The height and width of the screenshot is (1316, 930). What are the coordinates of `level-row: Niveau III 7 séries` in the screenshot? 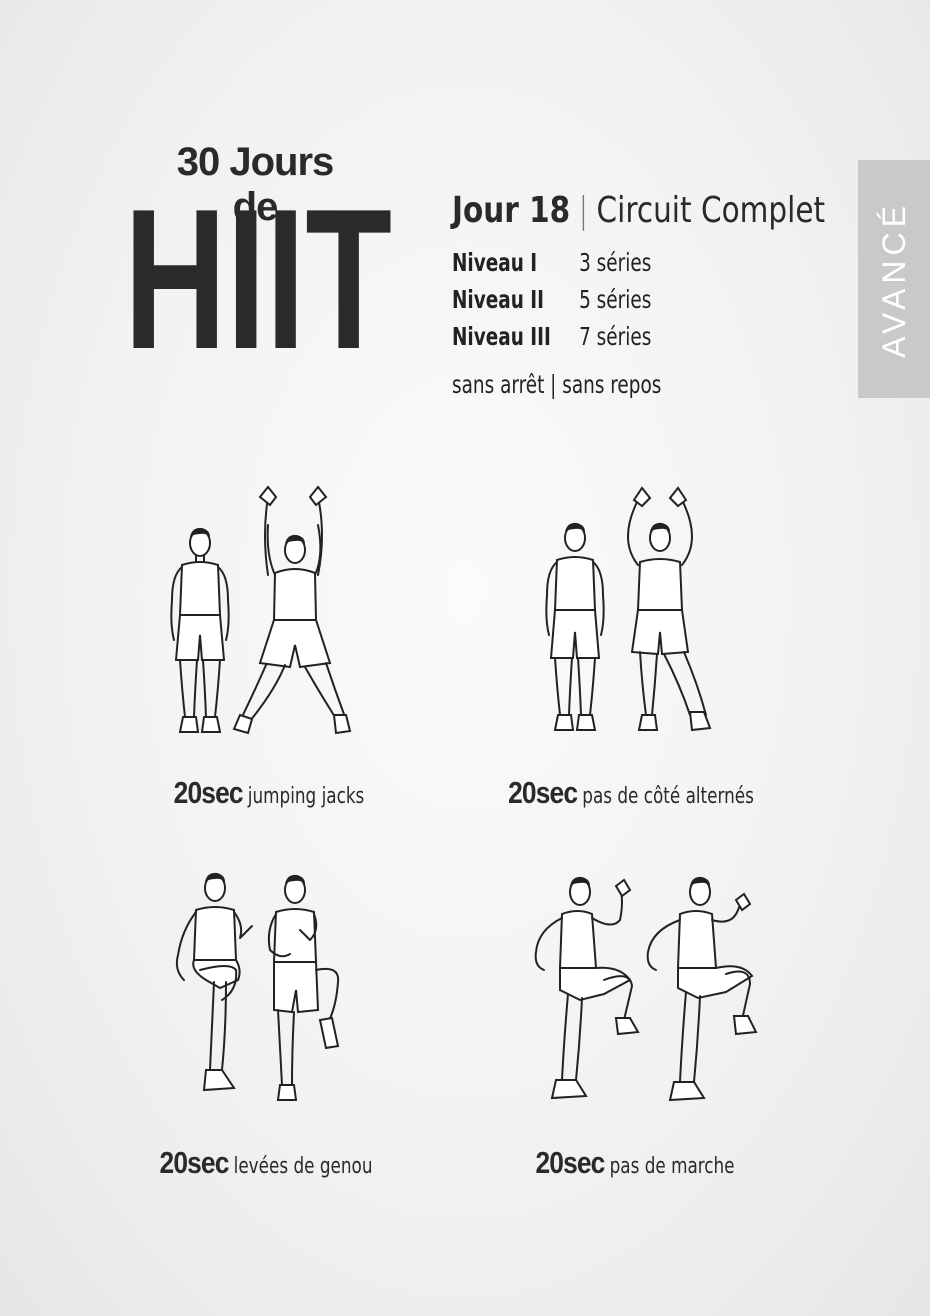 It's located at (551, 340).